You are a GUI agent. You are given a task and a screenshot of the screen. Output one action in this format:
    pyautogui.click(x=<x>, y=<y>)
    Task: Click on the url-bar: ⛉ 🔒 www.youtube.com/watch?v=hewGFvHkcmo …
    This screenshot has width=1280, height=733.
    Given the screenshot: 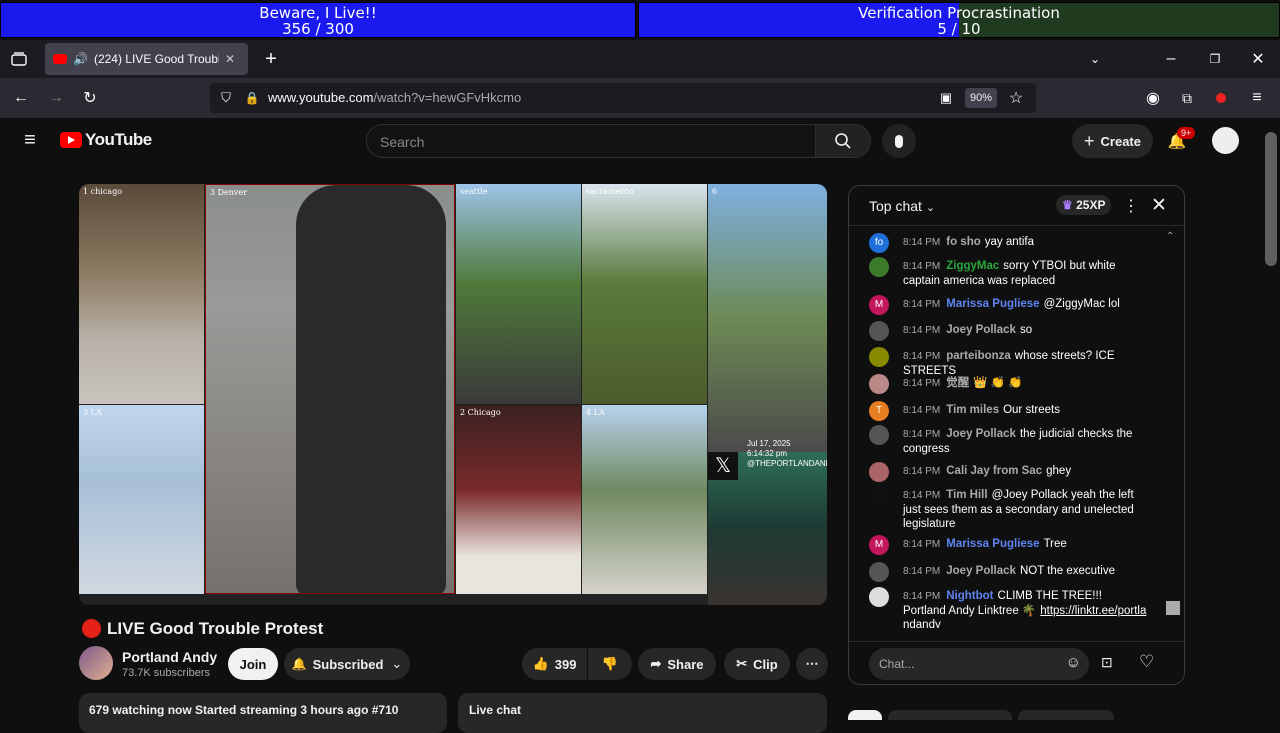 What is the action you would take?
    pyautogui.click(x=623, y=98)
    